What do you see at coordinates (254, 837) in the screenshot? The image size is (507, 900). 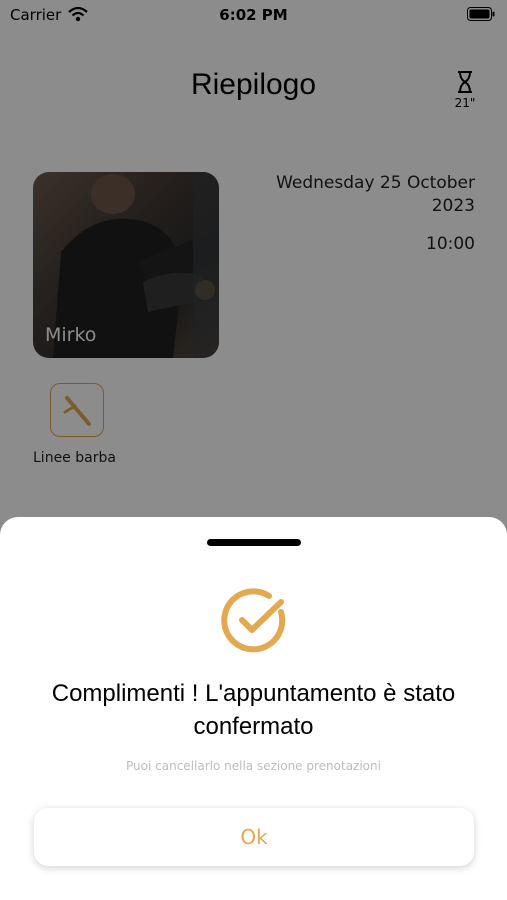 I see `ok-button: Ok` at bounding box center [254, 837].